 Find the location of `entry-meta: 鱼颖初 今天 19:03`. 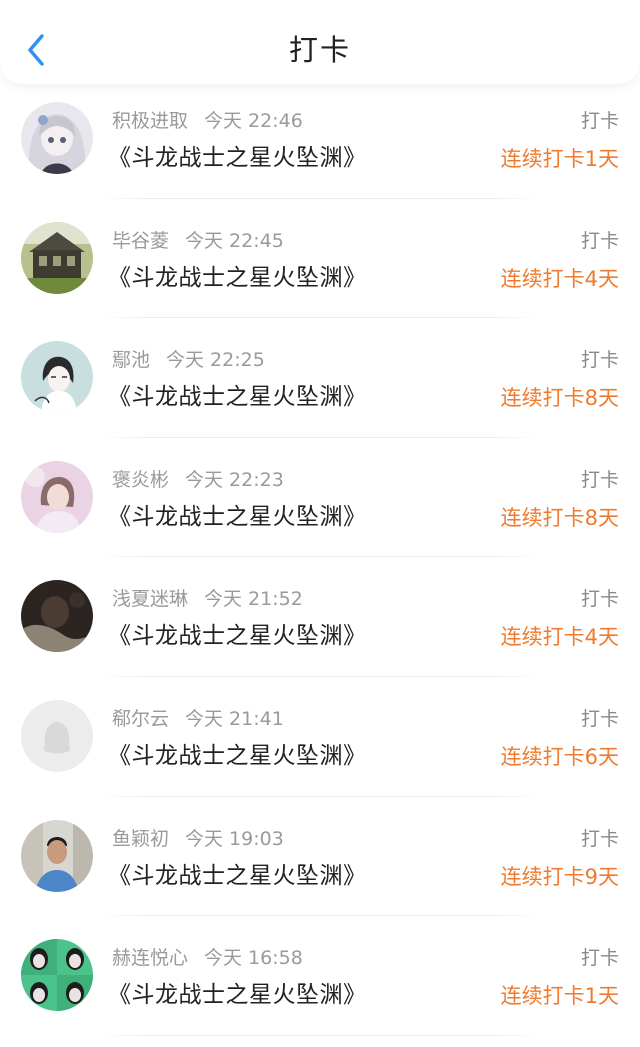

entry-meta: 鱼颖初 今天 19:03 is located at coordinates (198, 839).